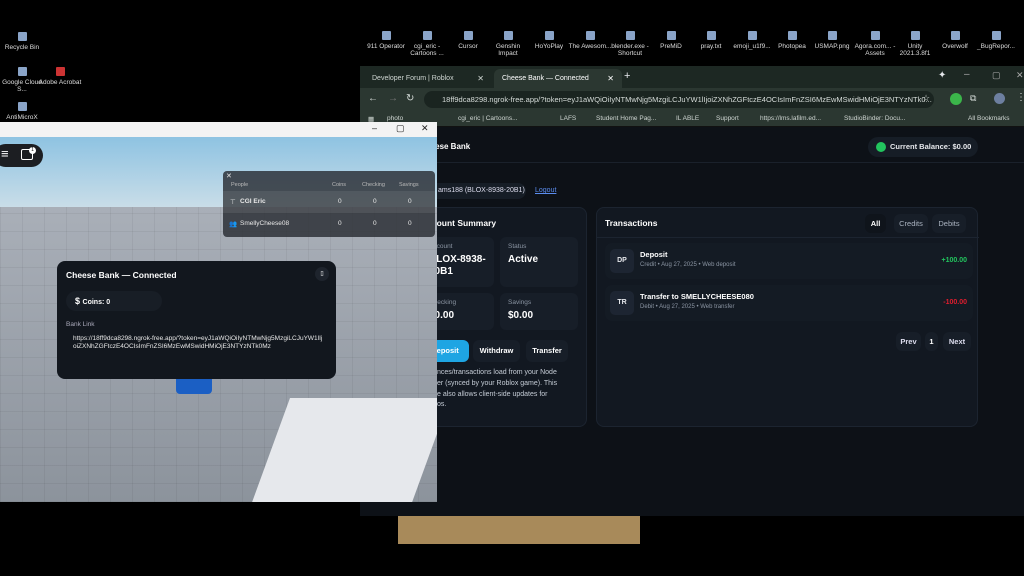 This screenshot has height=576, width=1024. What do you see at coordinates (931, 341) in the screenshot?
I see `page-number: 1` at bounding box center [931, 341].